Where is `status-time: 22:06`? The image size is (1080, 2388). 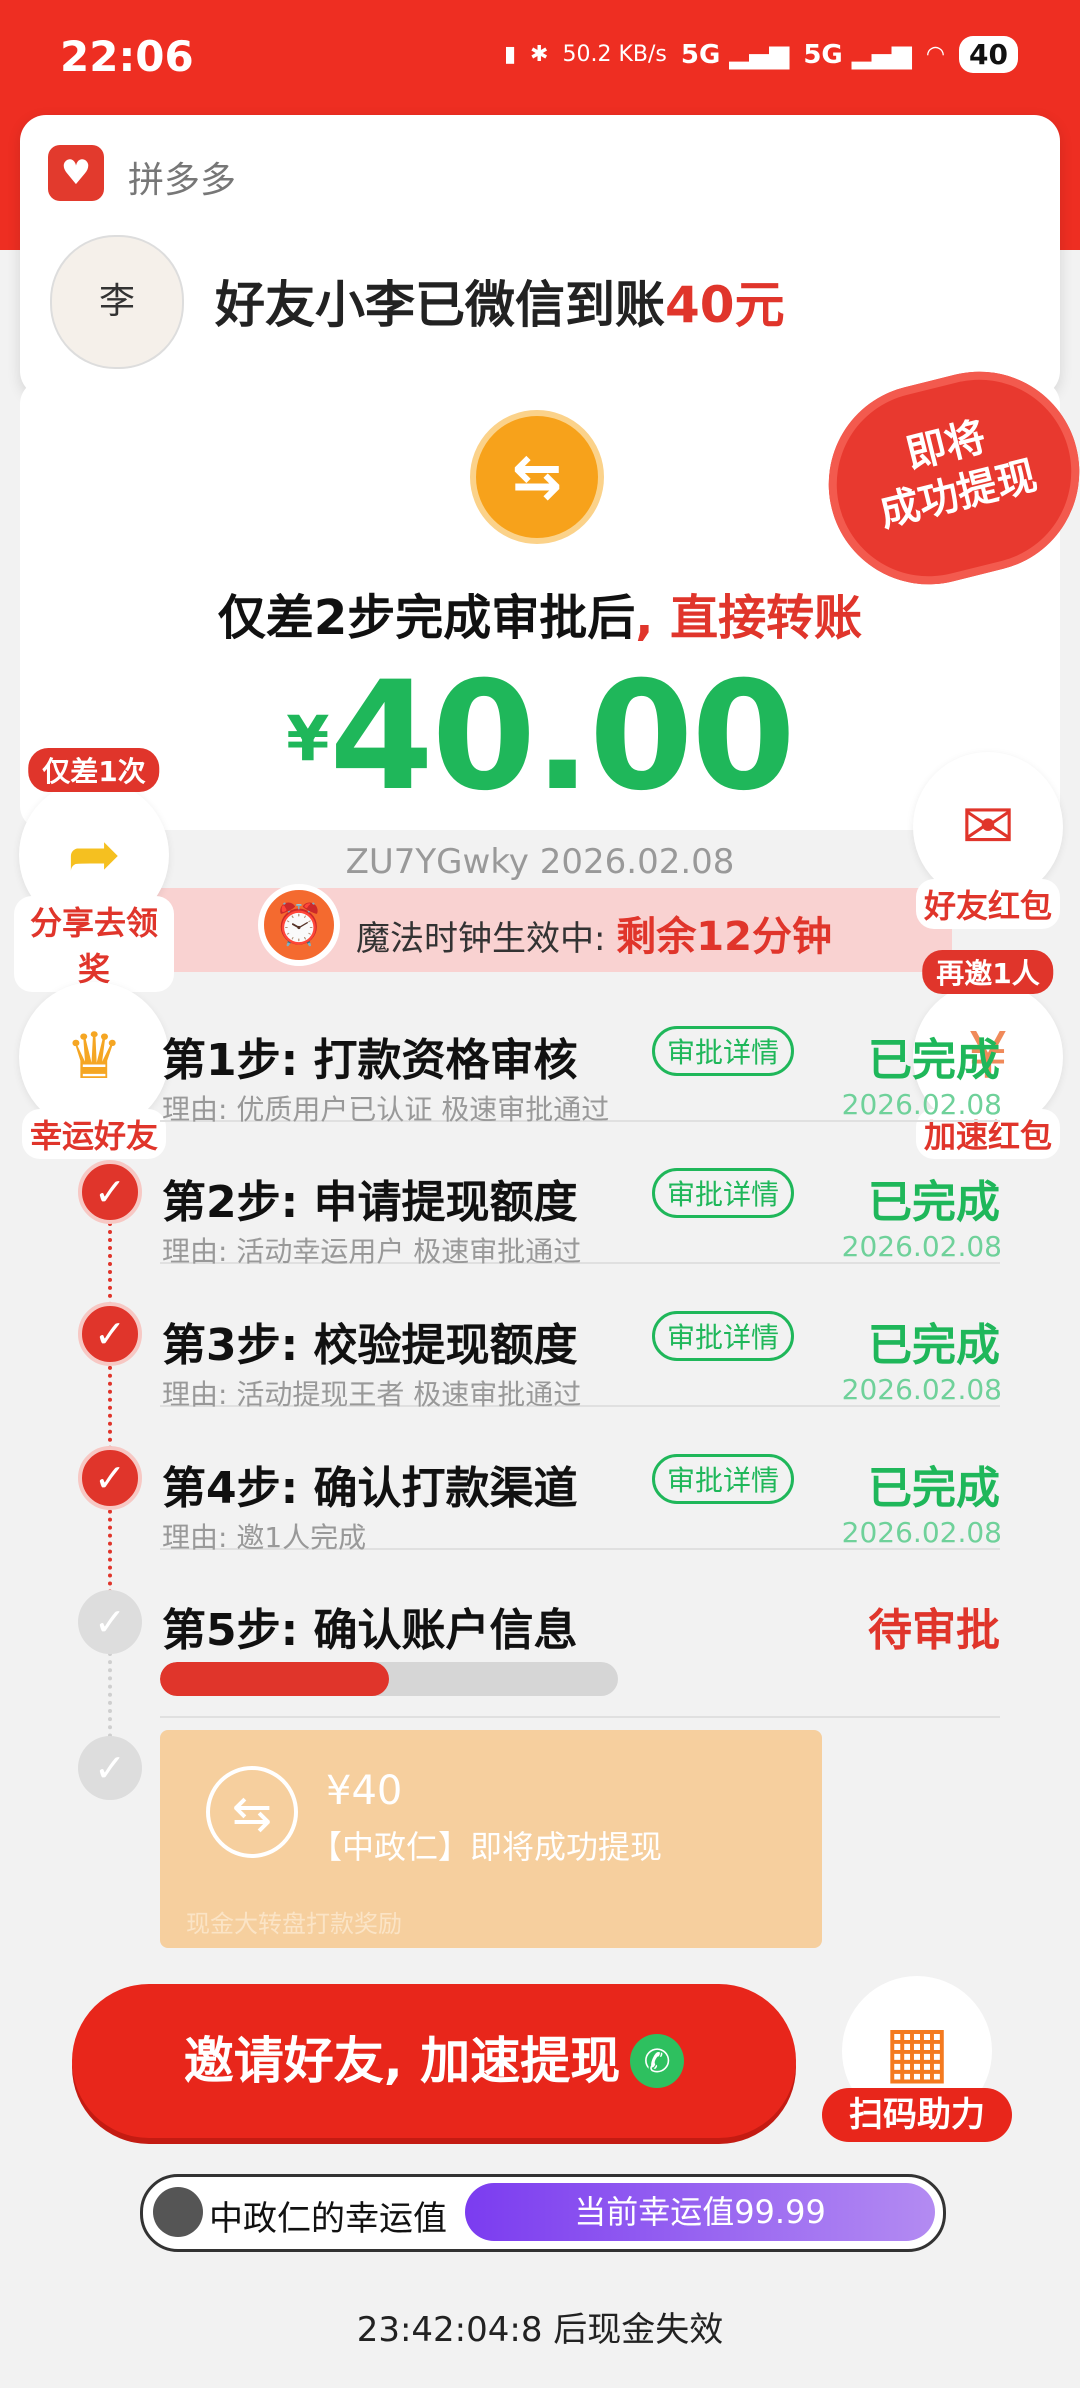
status-time: 22:06 is located at coordinates (127, 56).